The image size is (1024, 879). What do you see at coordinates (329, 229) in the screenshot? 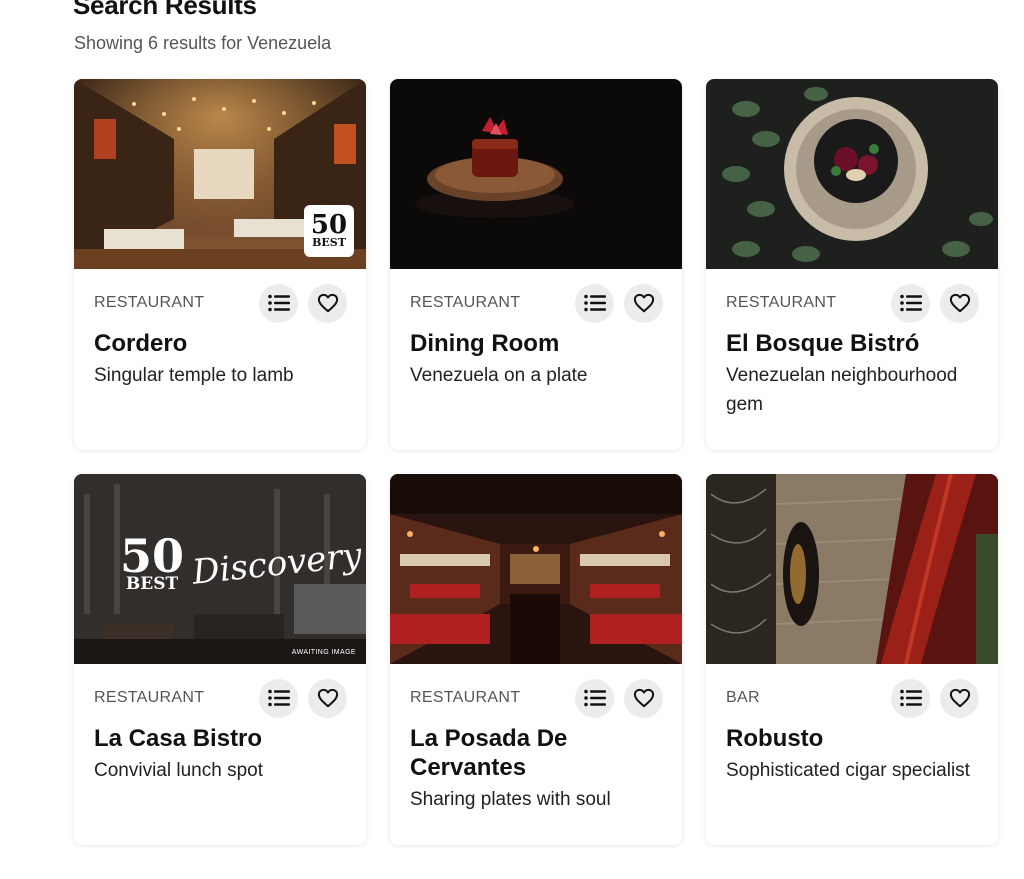
I see `50-best-badge: 50 BEST` at bounding box center [329, 229].